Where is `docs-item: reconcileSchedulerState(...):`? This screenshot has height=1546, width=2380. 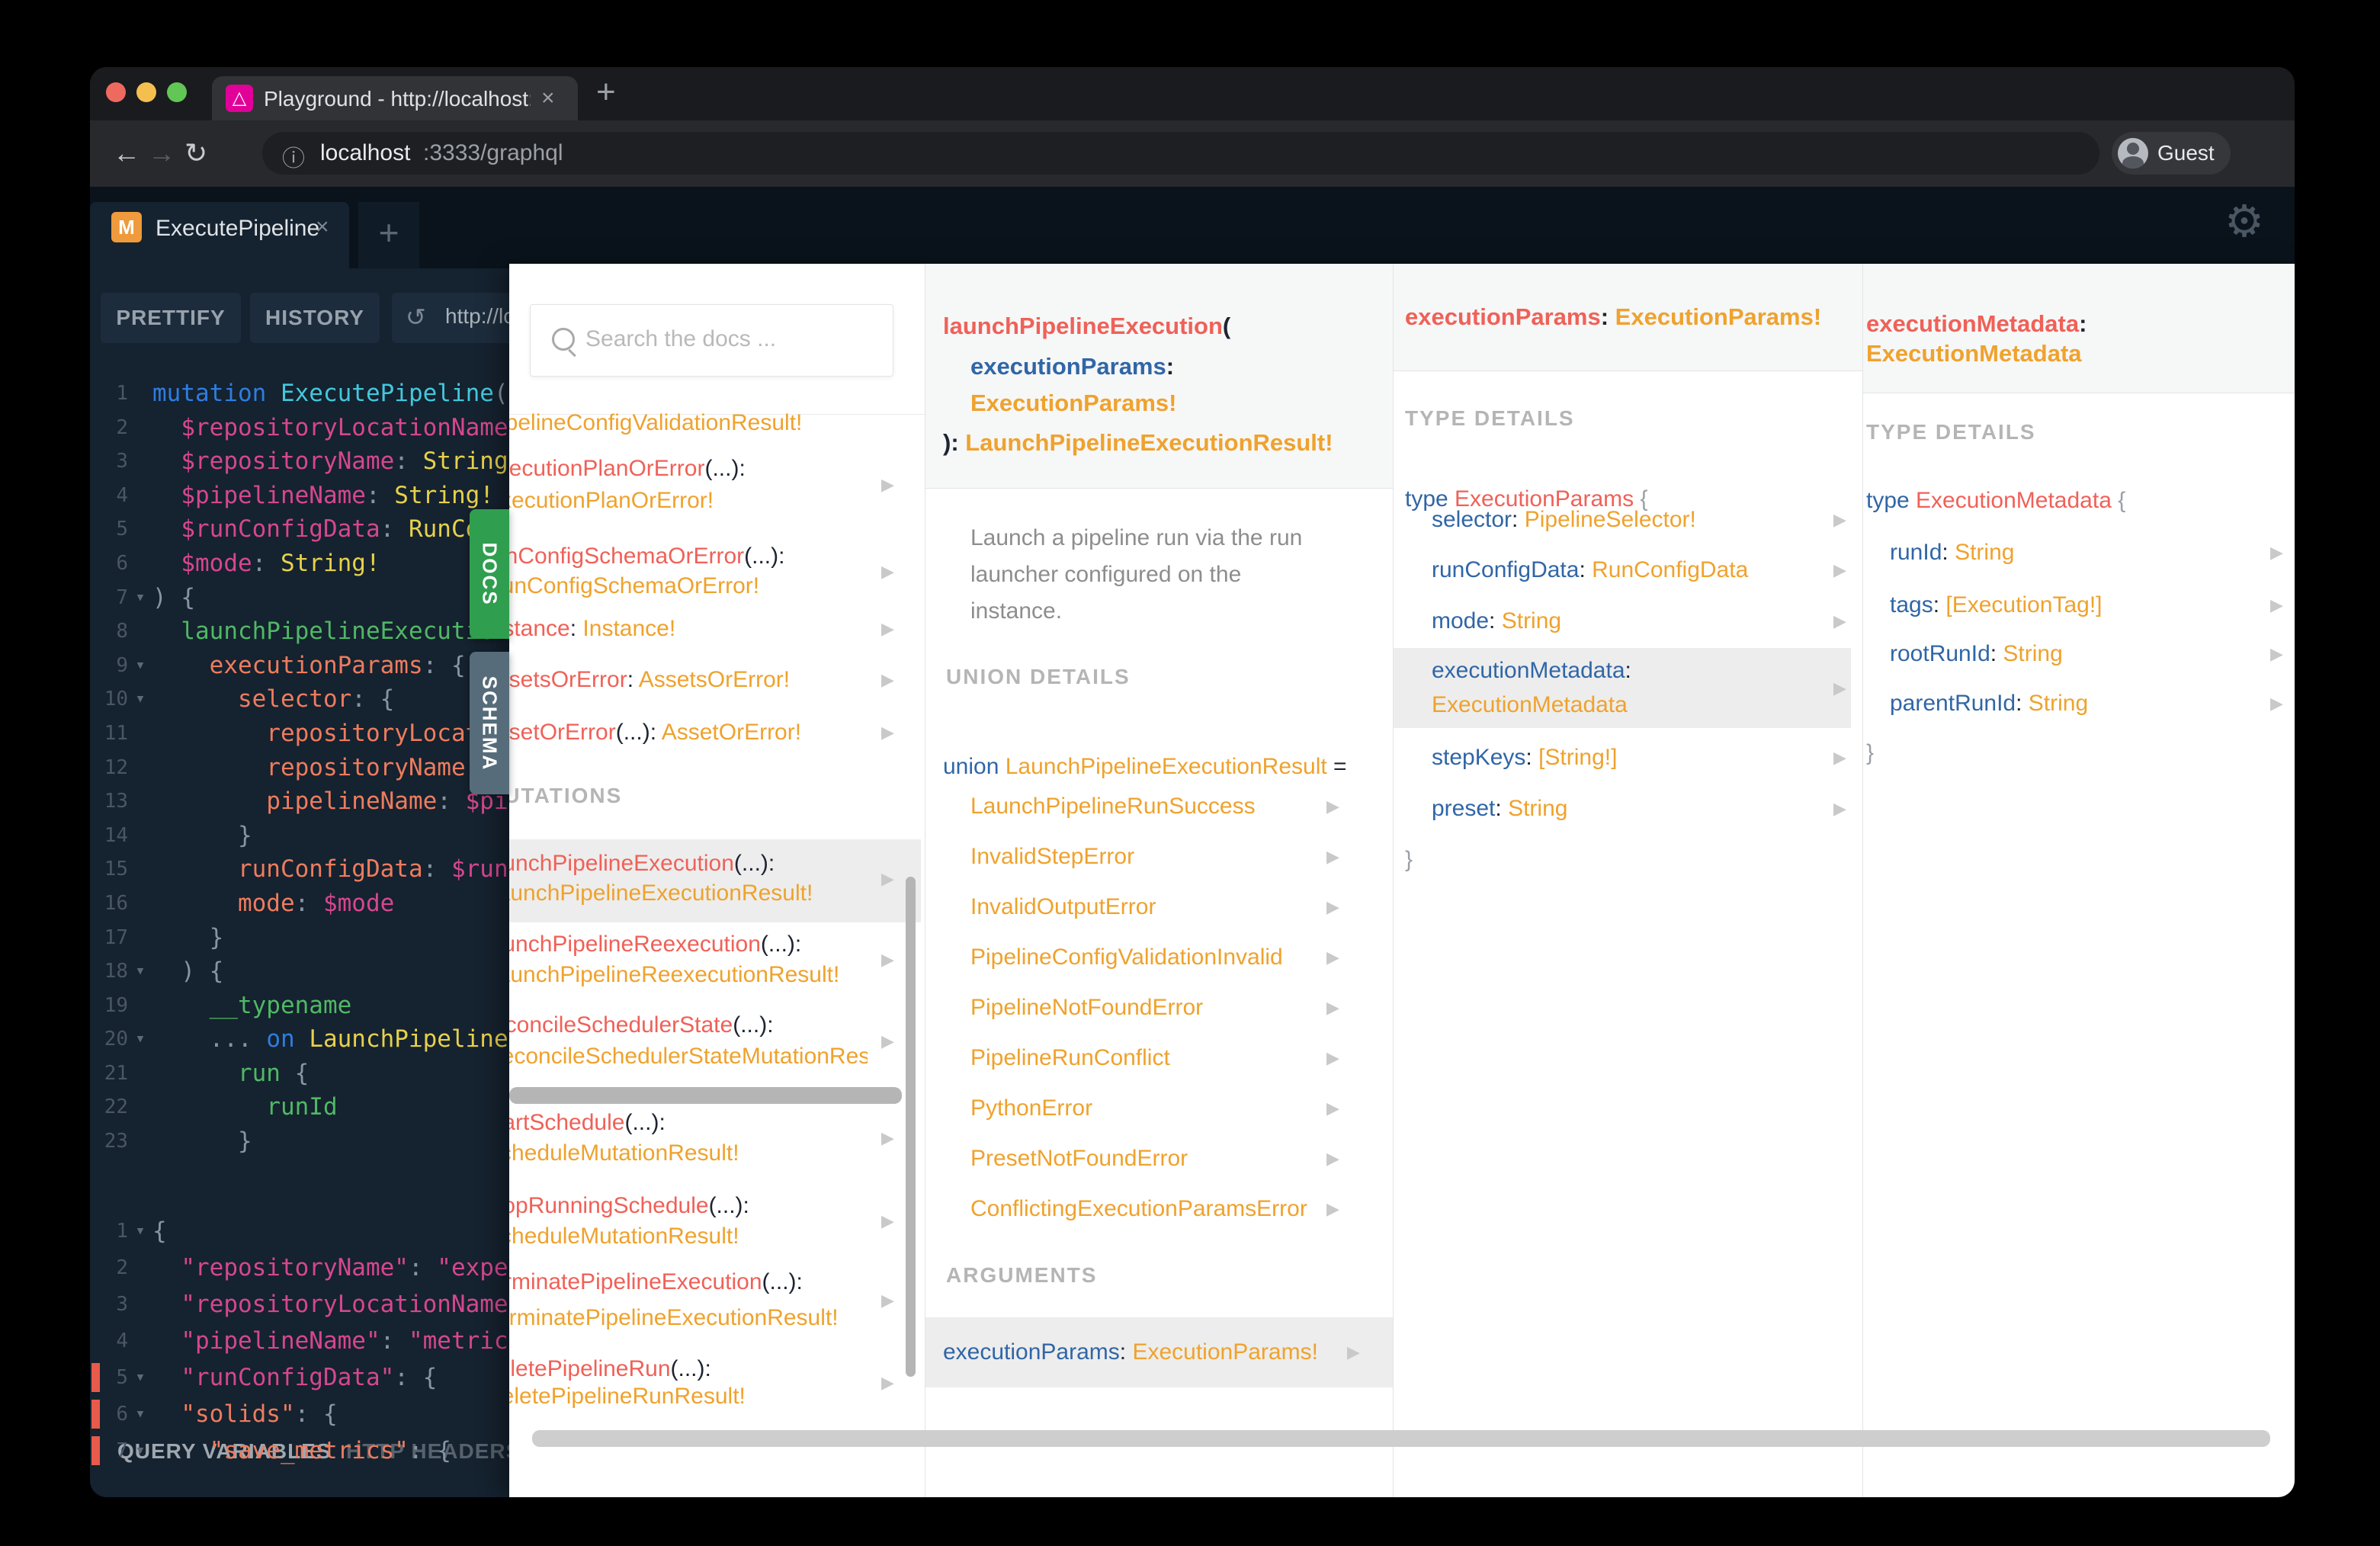
docs-item: reconcileSchedulerState(...): is located at coordinates (688, 1025).